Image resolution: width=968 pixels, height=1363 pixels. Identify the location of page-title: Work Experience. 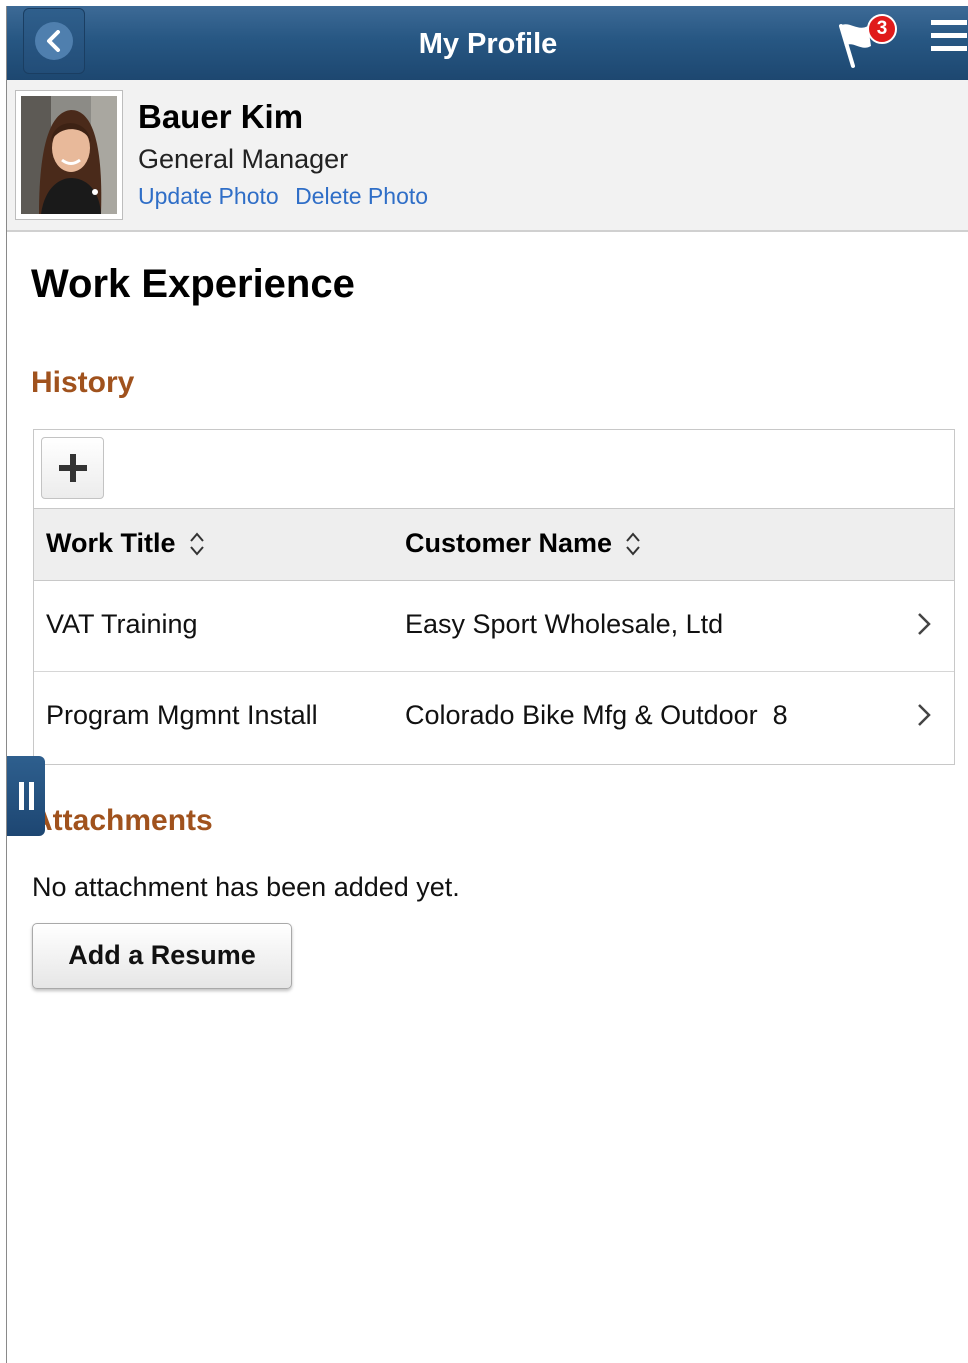
(193, 284).